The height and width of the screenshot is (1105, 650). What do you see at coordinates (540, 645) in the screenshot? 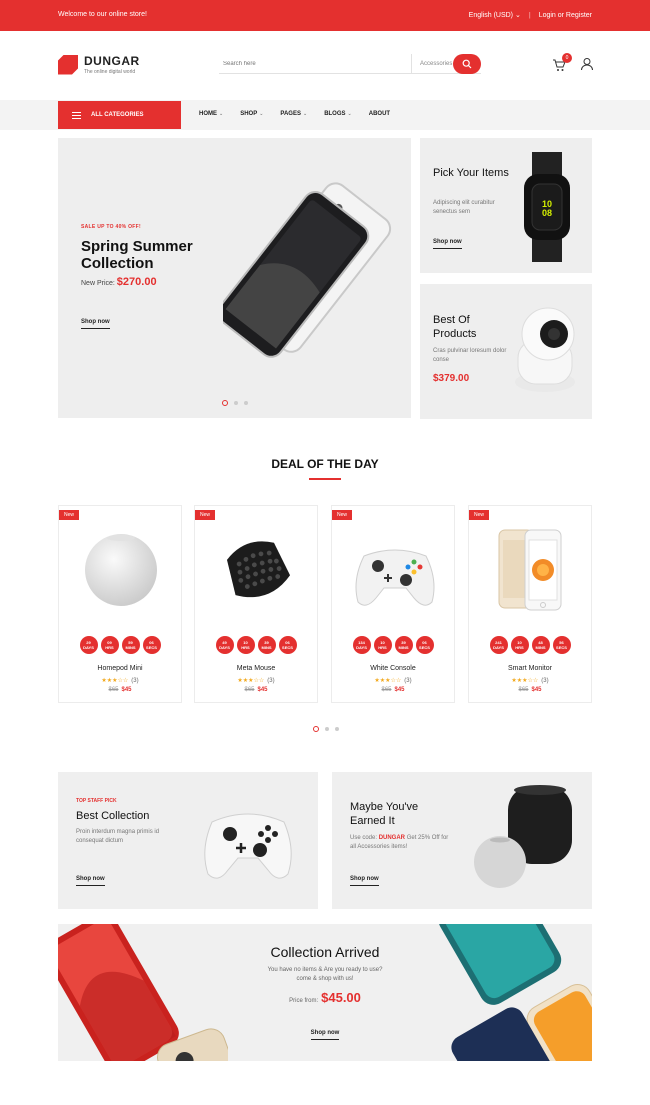
I see `timer-mins: 48 MINS` at bounding box center [540, 645].